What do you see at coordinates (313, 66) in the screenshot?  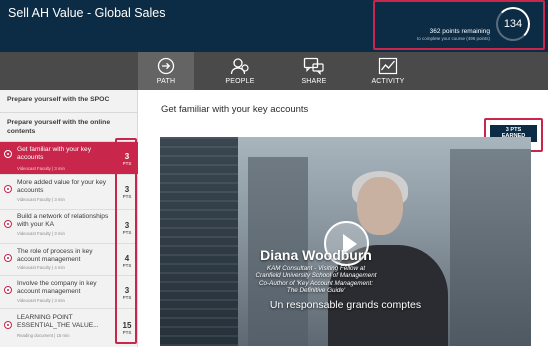 I see `share-icon` at bounding box center [313, 66].